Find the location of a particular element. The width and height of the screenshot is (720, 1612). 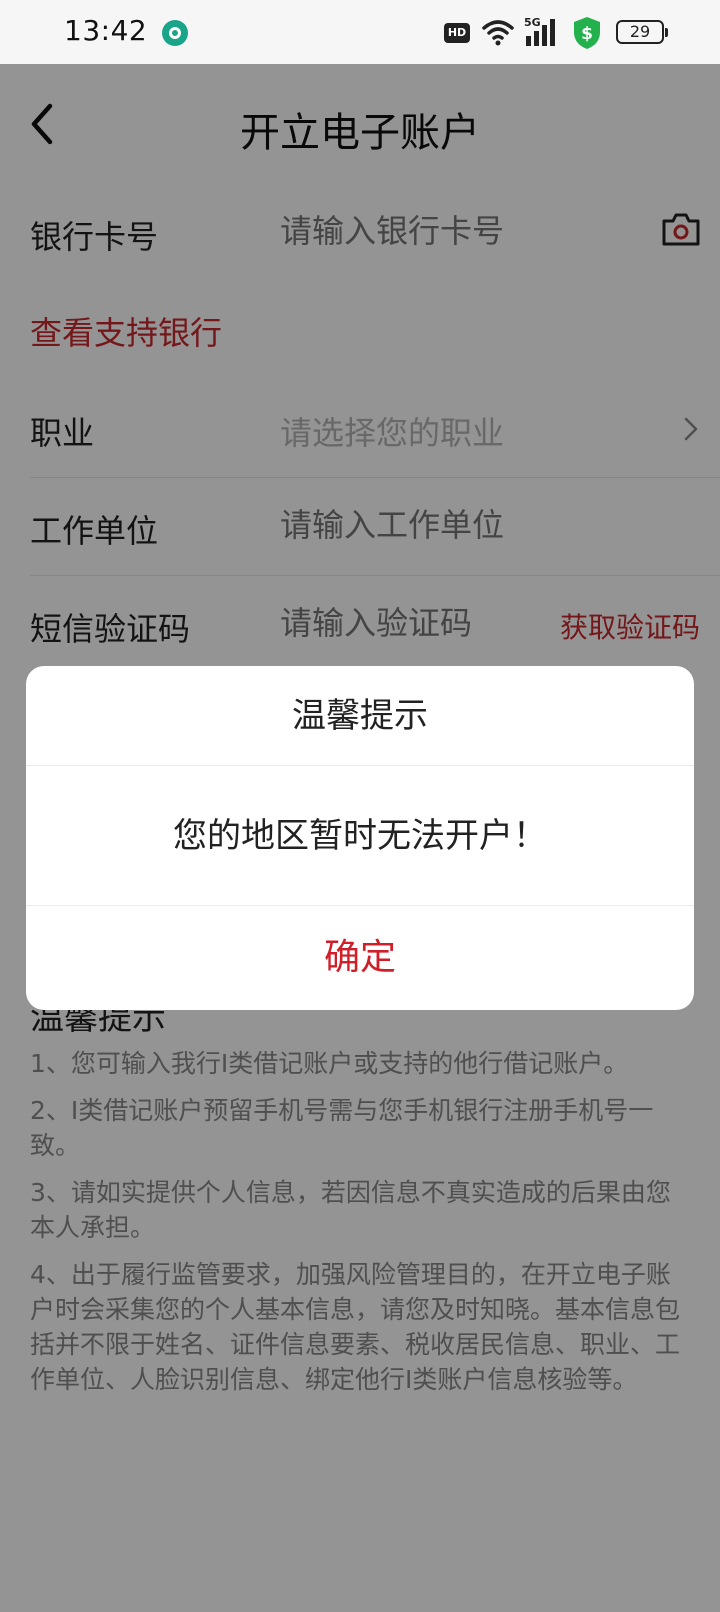

signal-icon: 5G is located at coordinates (539, 31).